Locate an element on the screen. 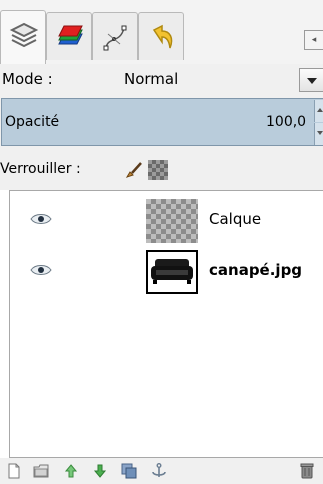  channels-icon is located at coordinates (70, 35).